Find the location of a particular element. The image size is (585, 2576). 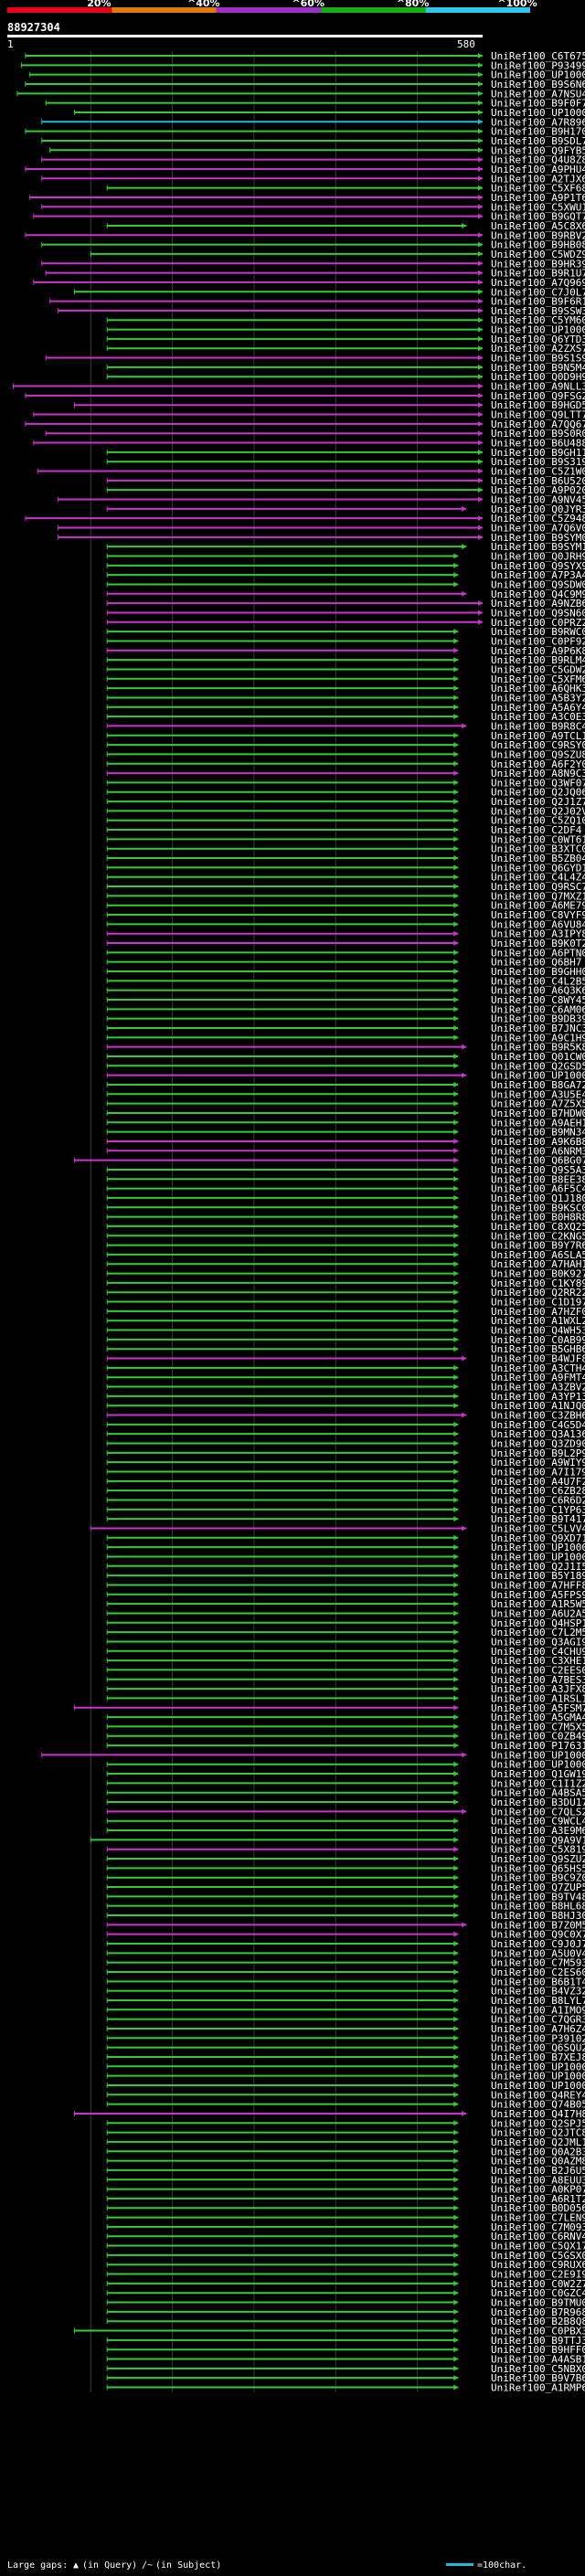

identity-scale-label: ^60% is located at coordinates (308, 4).